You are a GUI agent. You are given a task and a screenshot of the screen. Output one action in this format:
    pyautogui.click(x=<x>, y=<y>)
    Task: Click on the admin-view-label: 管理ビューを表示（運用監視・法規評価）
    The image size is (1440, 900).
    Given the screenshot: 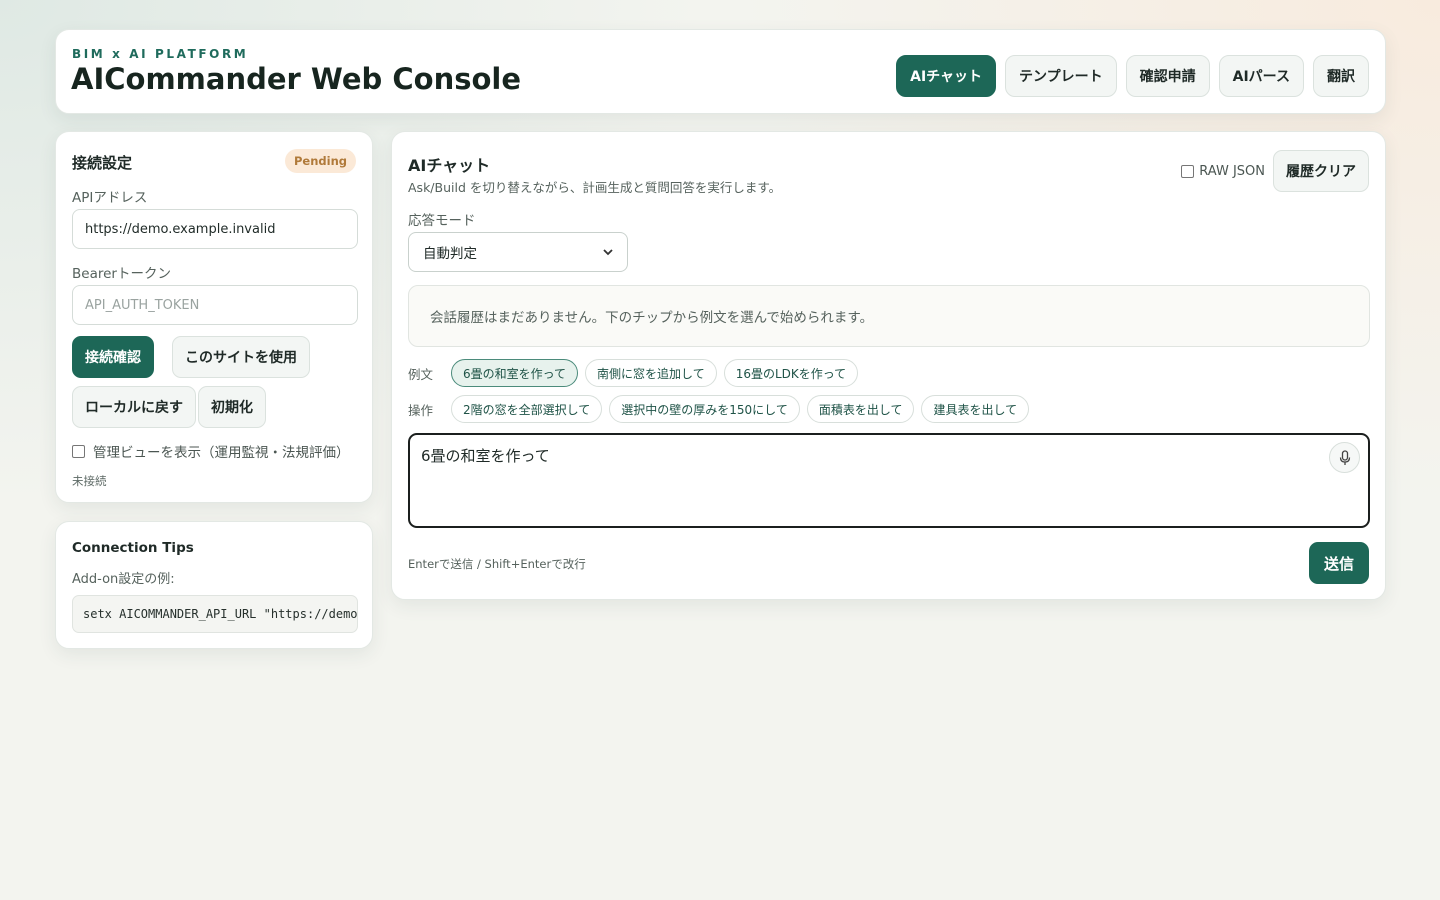 What is the action you would take?
    pyautogui.click(x=221, y=453)
    